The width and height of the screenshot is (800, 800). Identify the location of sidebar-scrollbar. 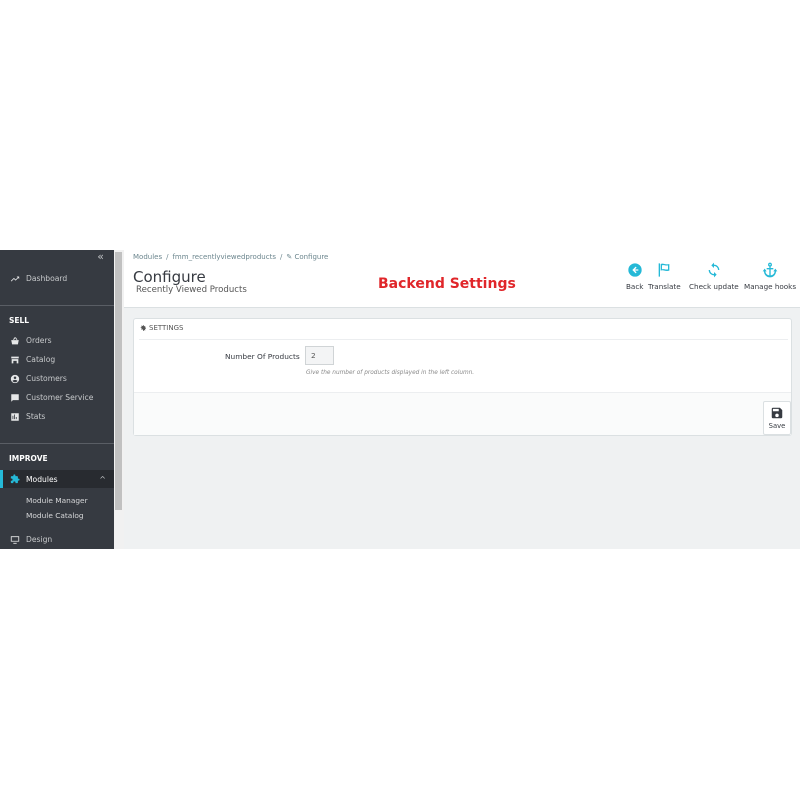
(119, 399).